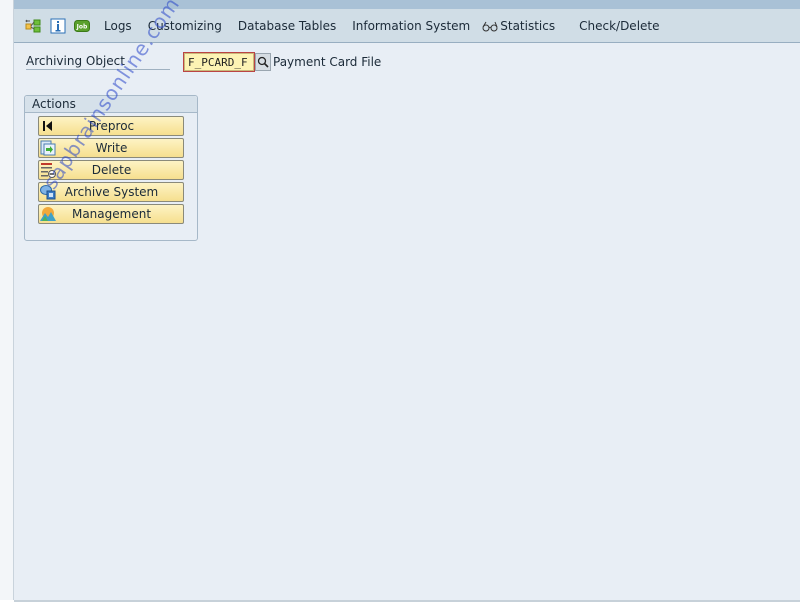 This screenshot has width=800, height=602. I want to click on archiving-object-row: Archiving Object Payment Card File, so click(203, 62).